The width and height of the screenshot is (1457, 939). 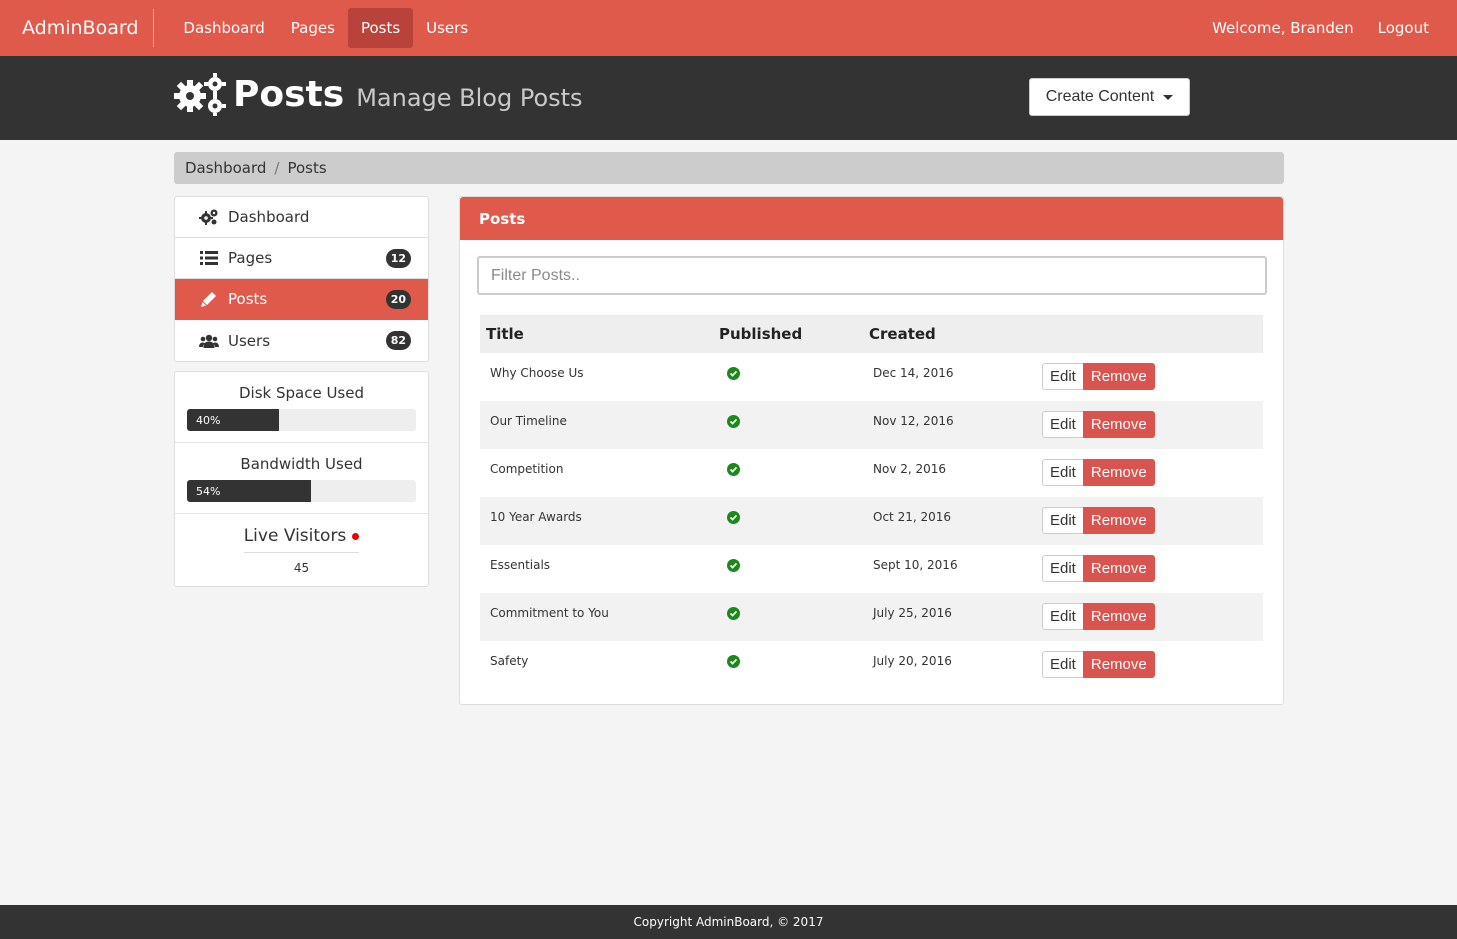 What do you see at coordinates (528, 421) in the screenshot?
I see `post-title: Our Timeline` at bounding box center [528, 421].